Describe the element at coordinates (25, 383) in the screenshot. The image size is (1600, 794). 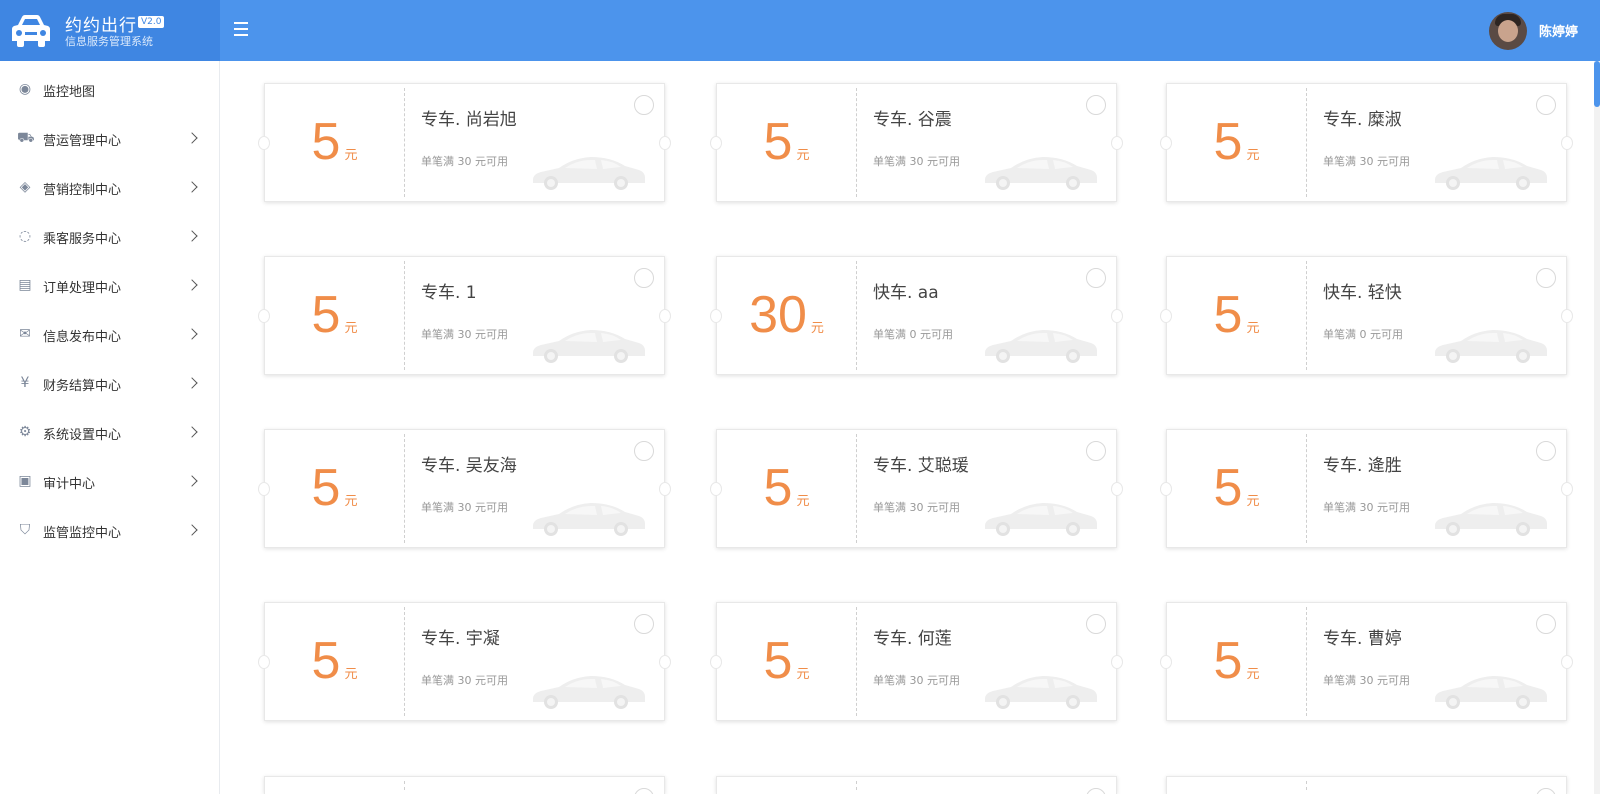
I see `yen-icon: ¥` at that location.